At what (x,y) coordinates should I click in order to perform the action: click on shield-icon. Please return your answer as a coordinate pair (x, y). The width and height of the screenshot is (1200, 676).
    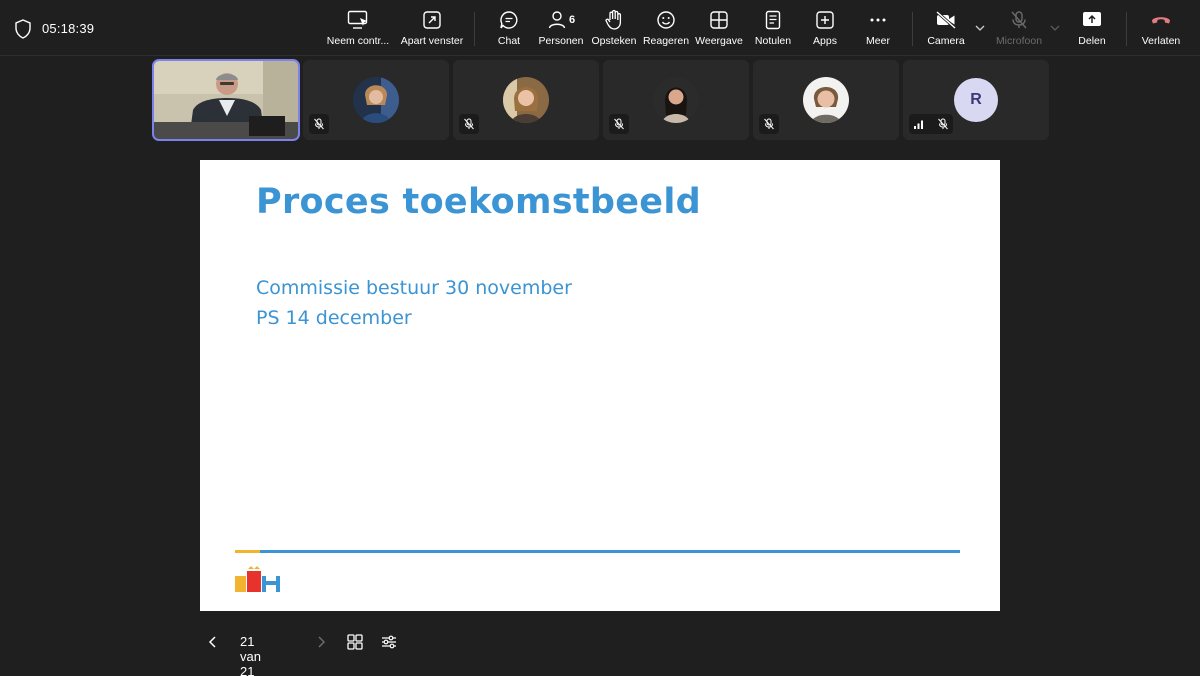
    Looking at the image, I should click on (23, 29).